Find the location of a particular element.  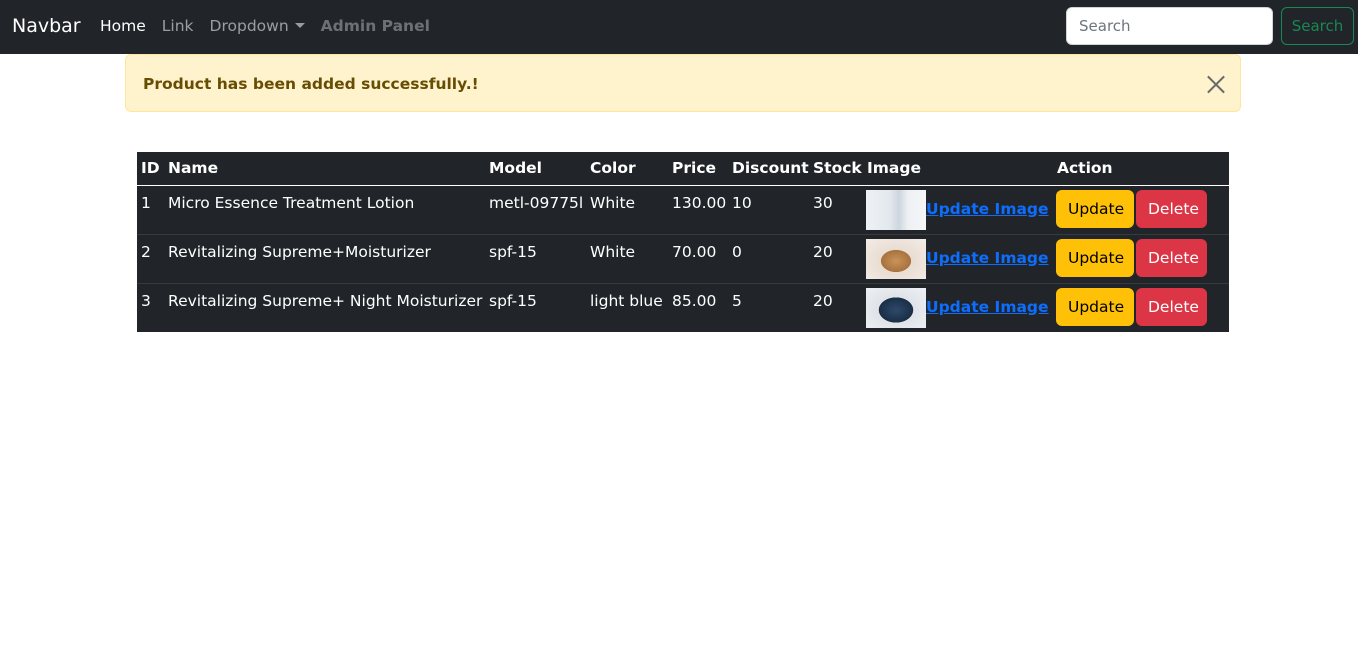

success-alert: Product has been added successfully.! is located at coordinates (683, 83).